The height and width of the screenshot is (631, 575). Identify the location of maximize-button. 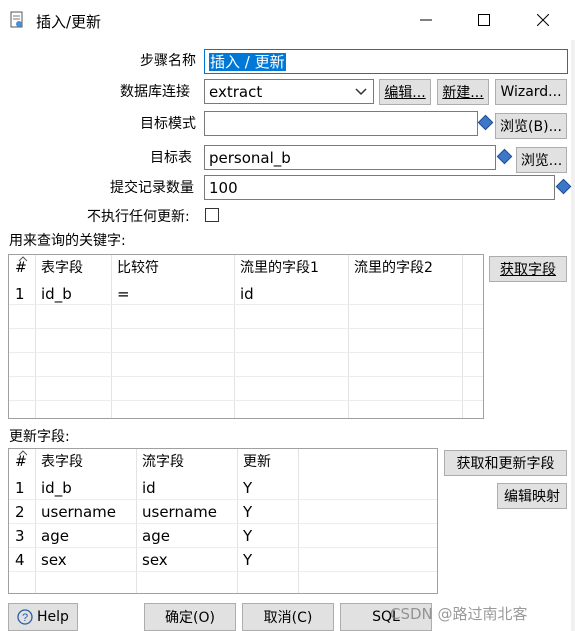
(484, 20).